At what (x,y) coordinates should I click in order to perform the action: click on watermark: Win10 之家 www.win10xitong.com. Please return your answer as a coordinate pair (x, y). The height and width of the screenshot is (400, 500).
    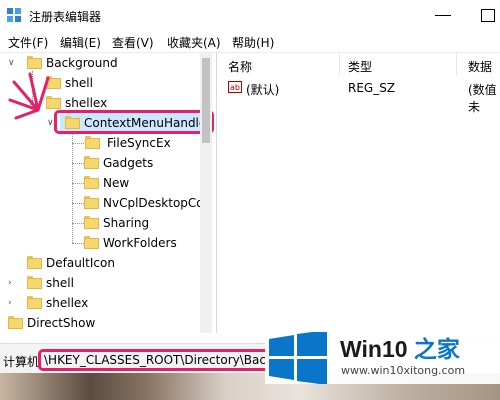
    Looking at the image, I should click on (382, 355).